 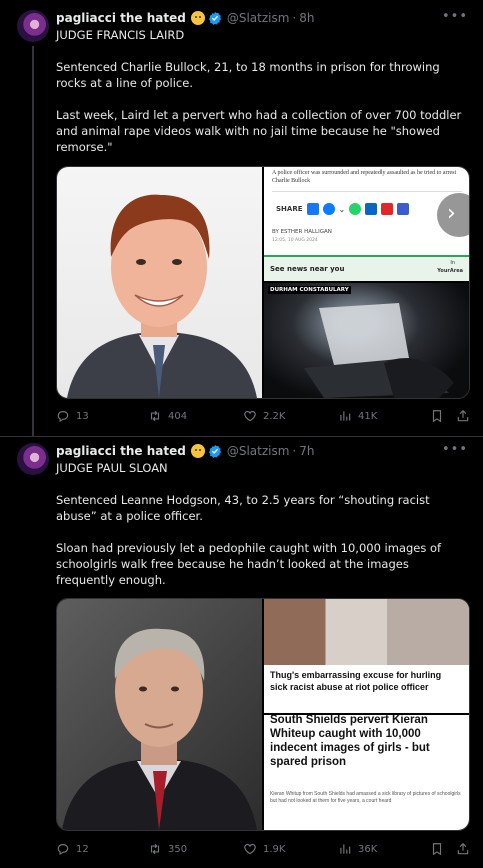 What do you see at coordinates (452, 263) in the screenshot?
I see `yourarea-top: In` at bounding box center [452, 263].